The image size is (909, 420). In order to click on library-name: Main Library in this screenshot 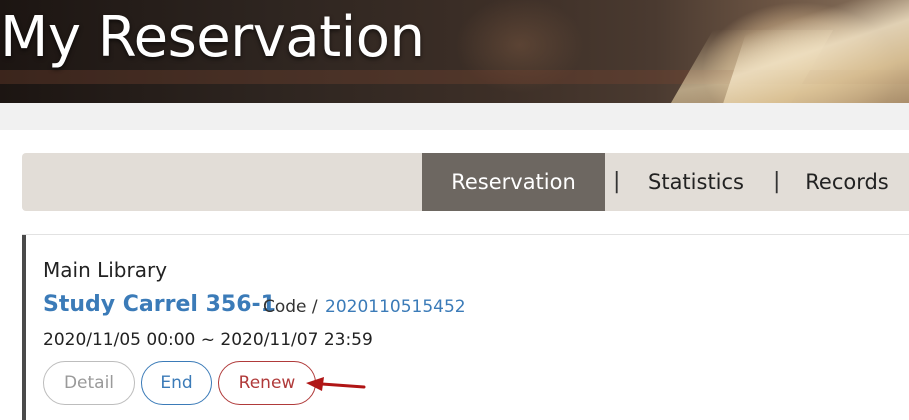, I will do `click(105, 270)`.